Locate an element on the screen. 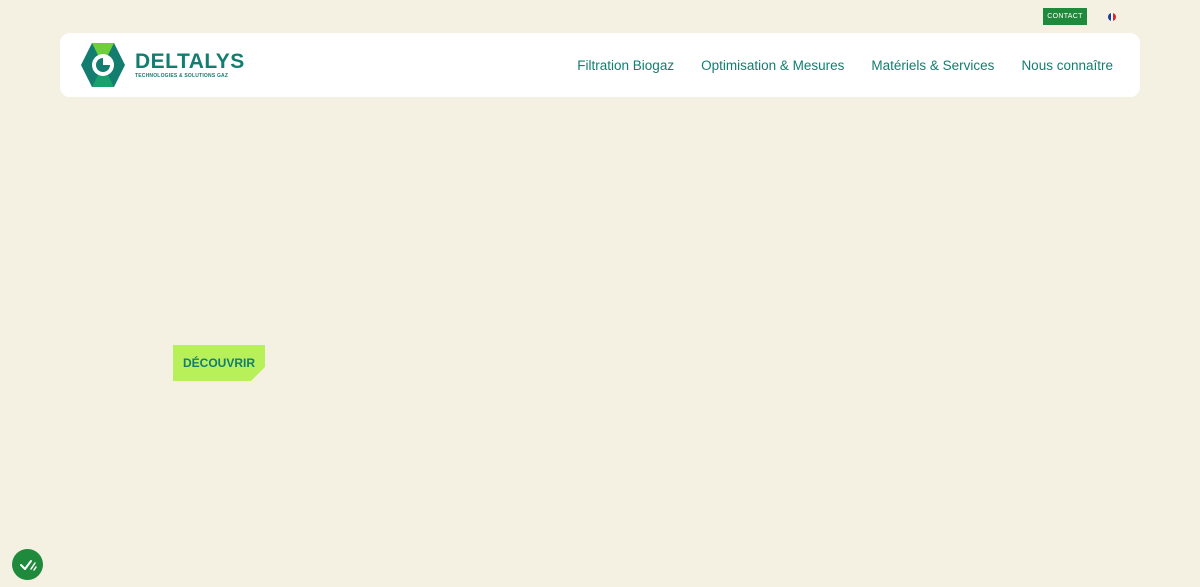  logo-text: DELTALYS TECHNOLOGIES & SOLUTIONS GAZ is located at coordinates (190, 65).